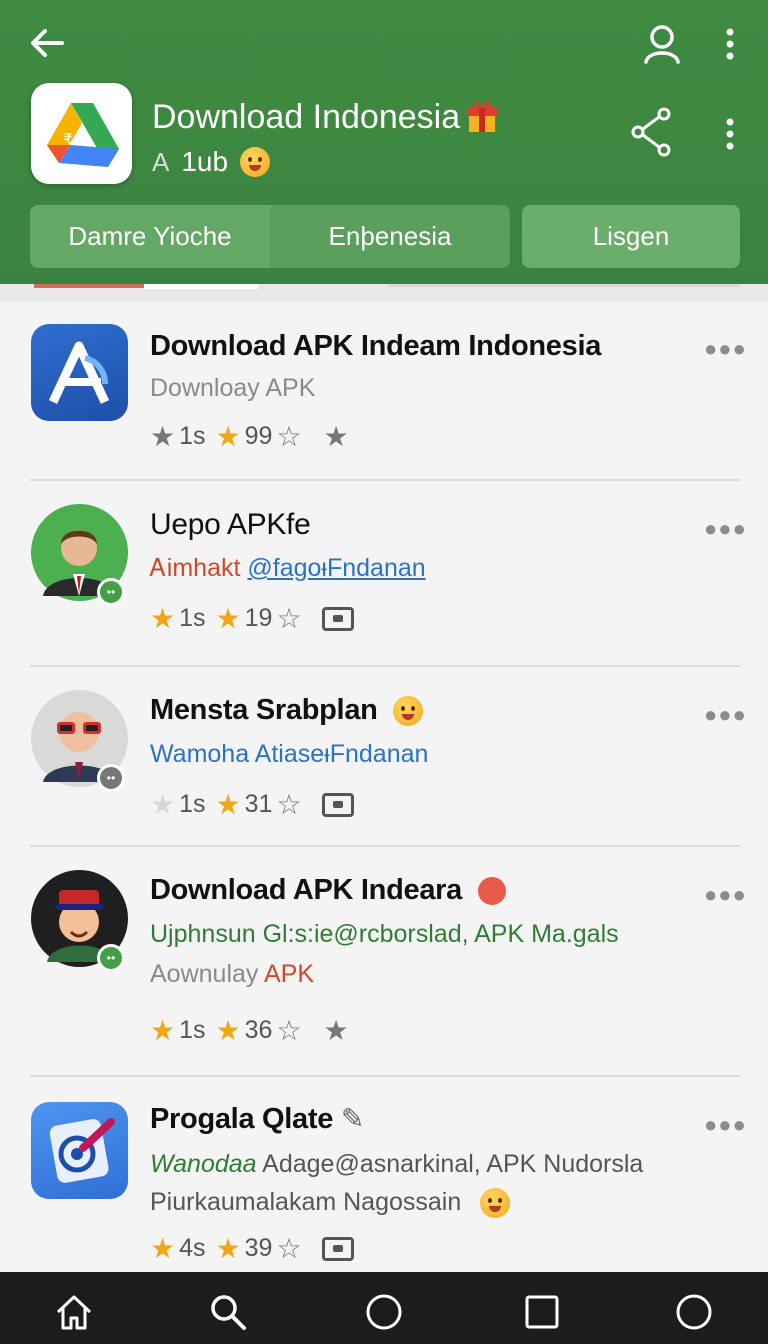  I want to click on rating-value: 39, so click(258, 1248).